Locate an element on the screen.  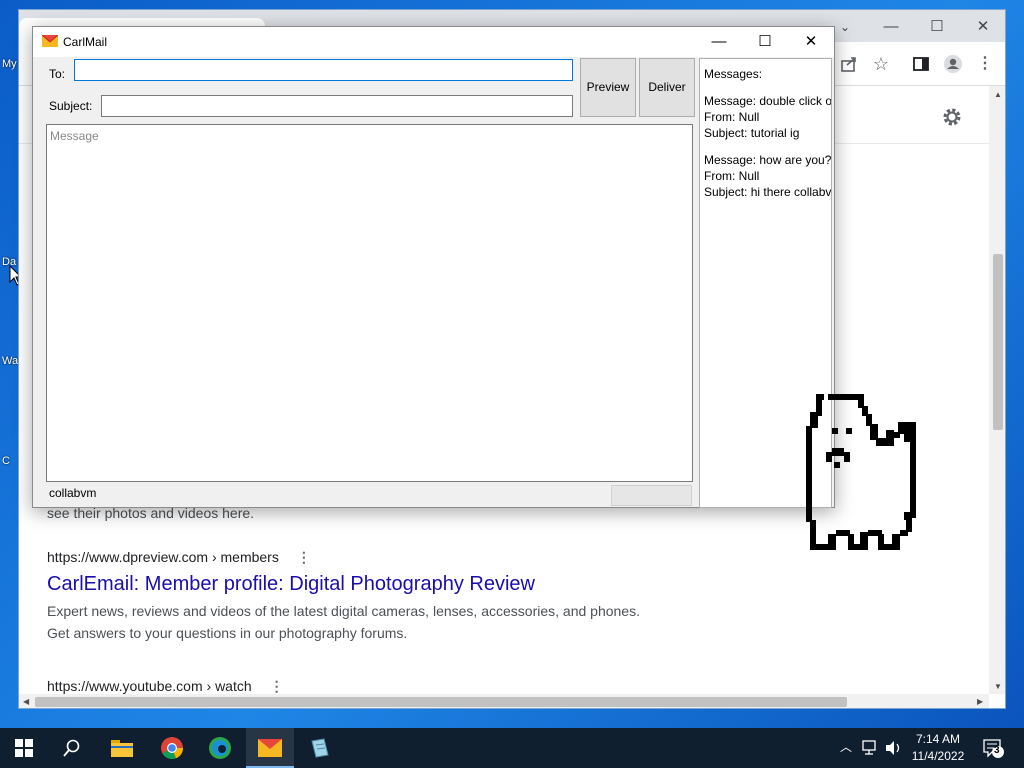
carlmail-app is located at coordinates (270, 748).